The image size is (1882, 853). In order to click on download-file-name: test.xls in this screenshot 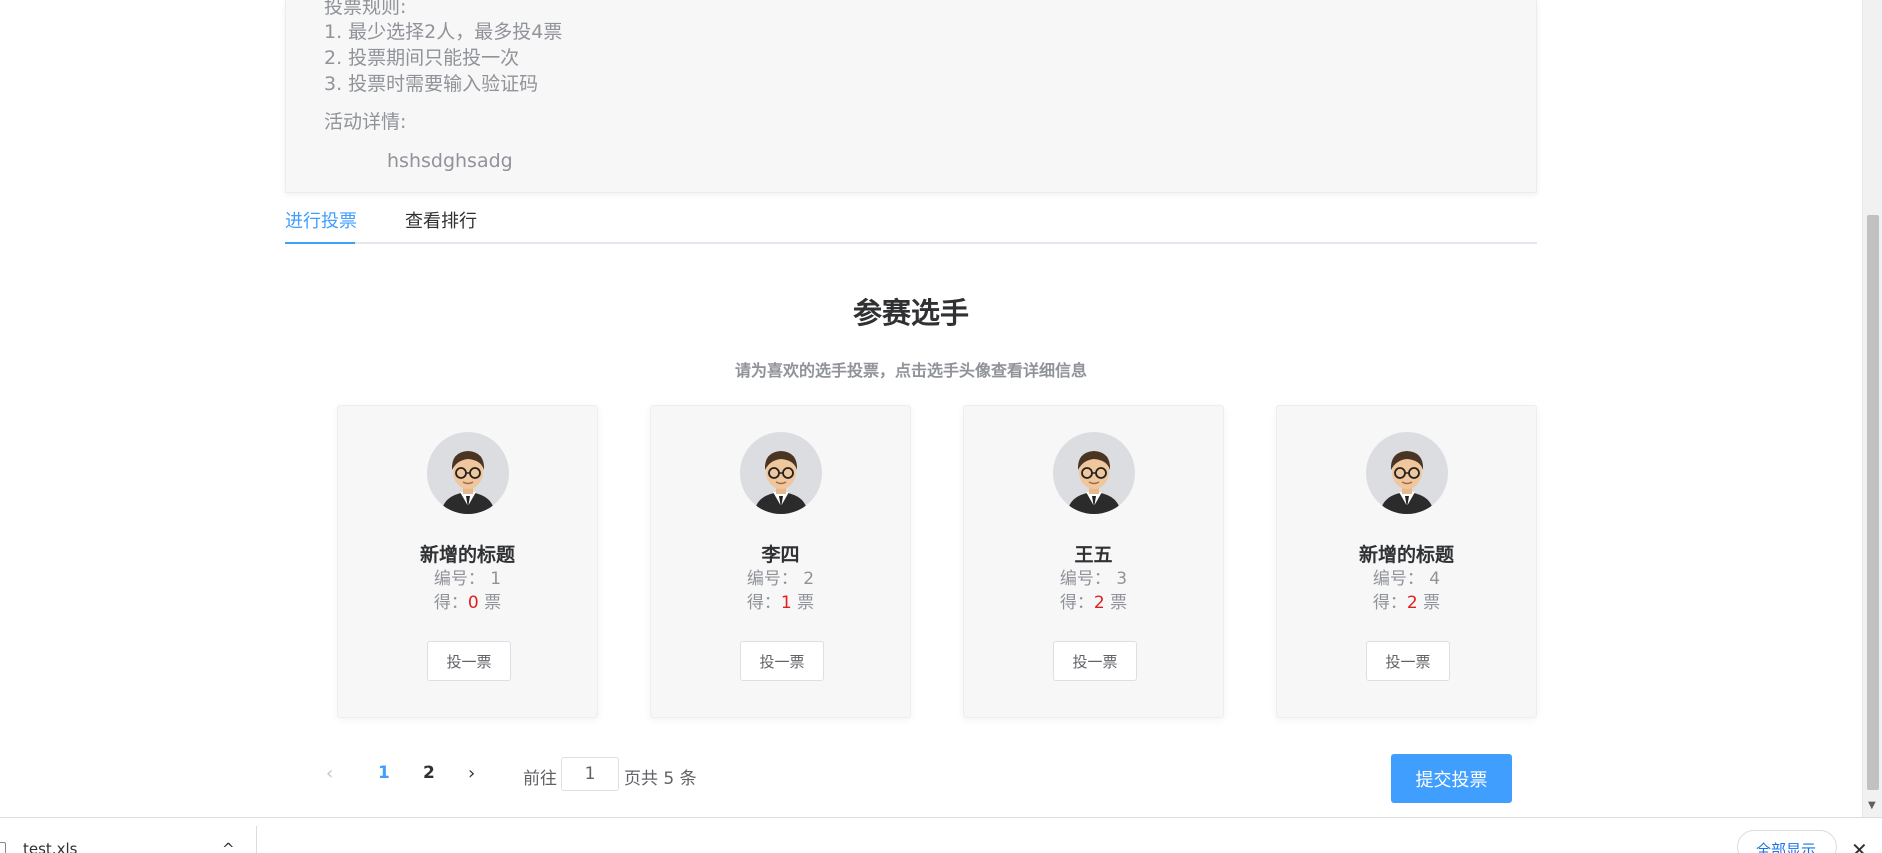, I will do `click(50, 846)`.